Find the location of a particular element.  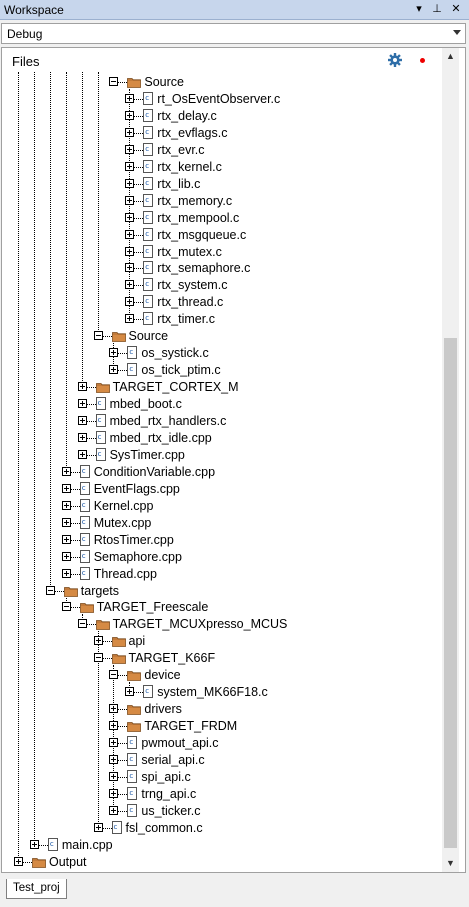

tree-file-row: Thread.cpp is located at coordinates (217, 574).